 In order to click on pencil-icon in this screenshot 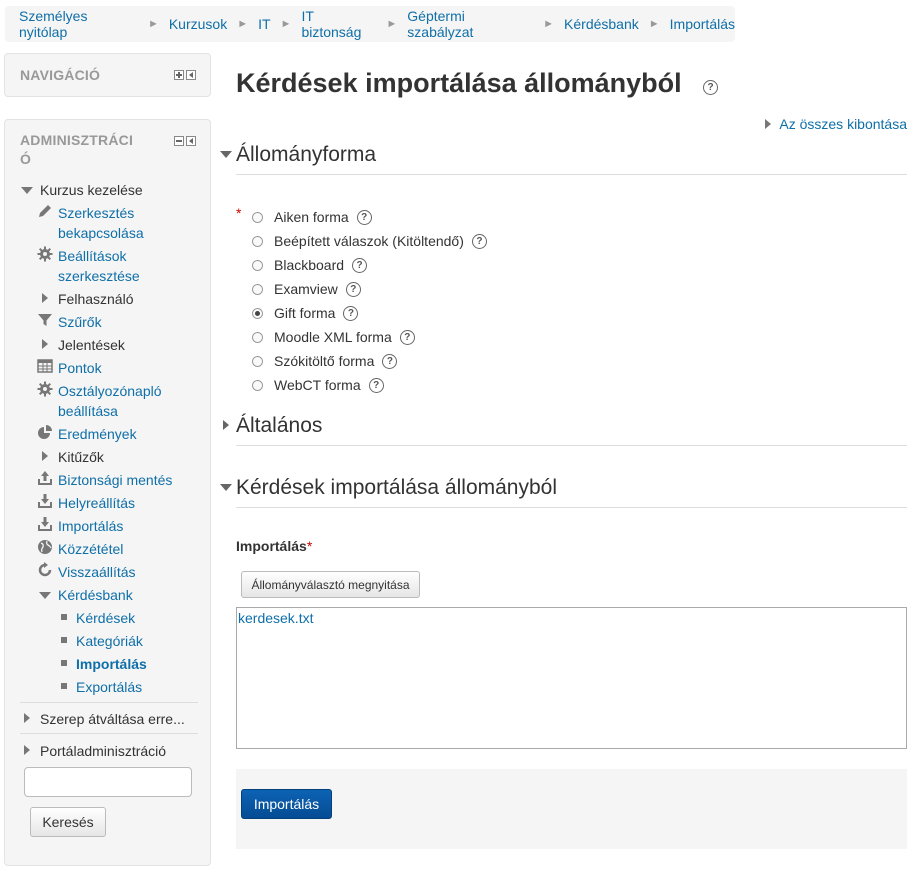, I will do `click(45, 211)`.